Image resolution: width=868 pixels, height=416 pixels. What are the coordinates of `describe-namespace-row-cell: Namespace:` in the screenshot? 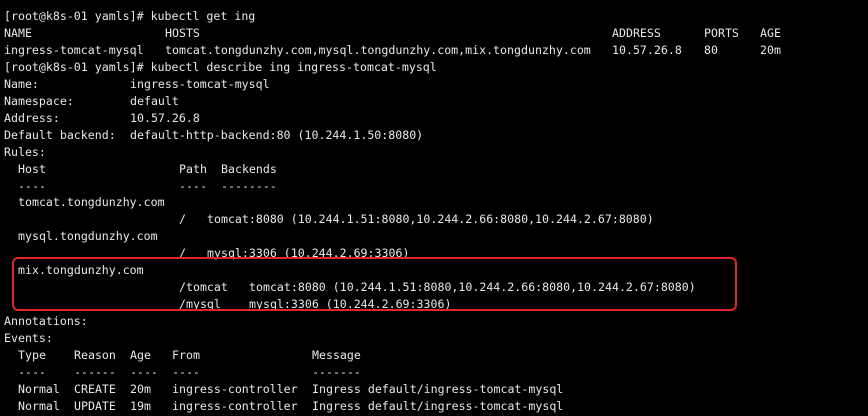 It's located at (39, 100).